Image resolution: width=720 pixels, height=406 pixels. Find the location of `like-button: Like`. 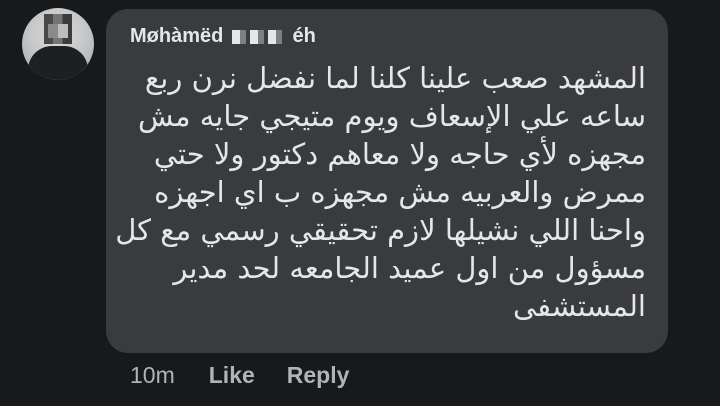

like-button: Like is located at coordinates (232, 375).